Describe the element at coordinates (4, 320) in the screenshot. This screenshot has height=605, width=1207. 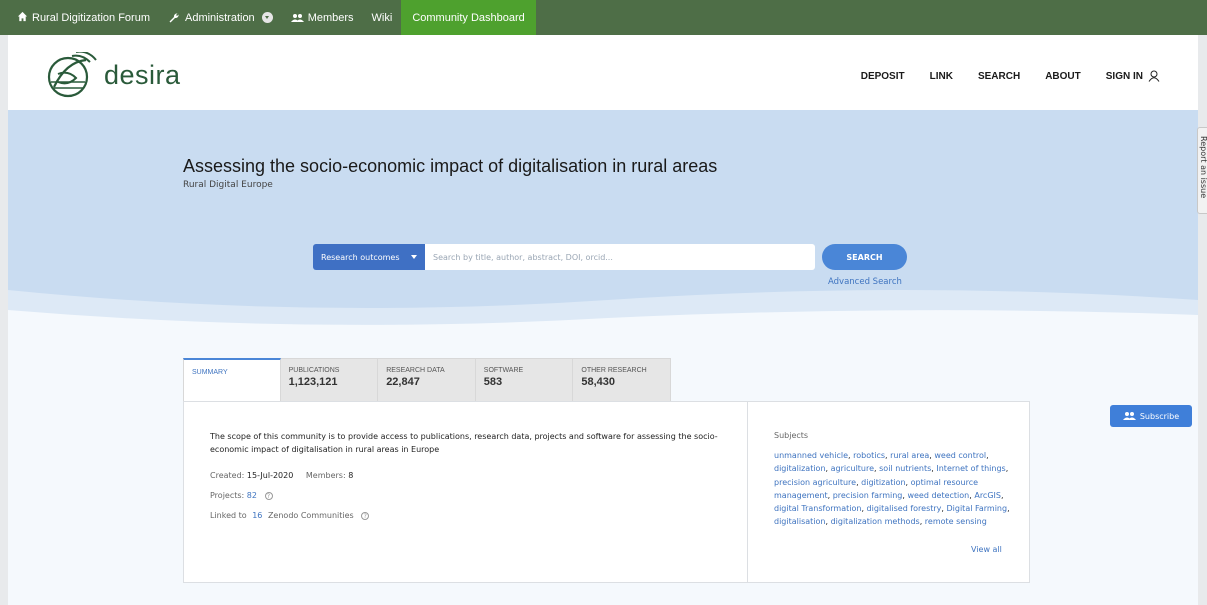
I see `page-margin-left` at that location.